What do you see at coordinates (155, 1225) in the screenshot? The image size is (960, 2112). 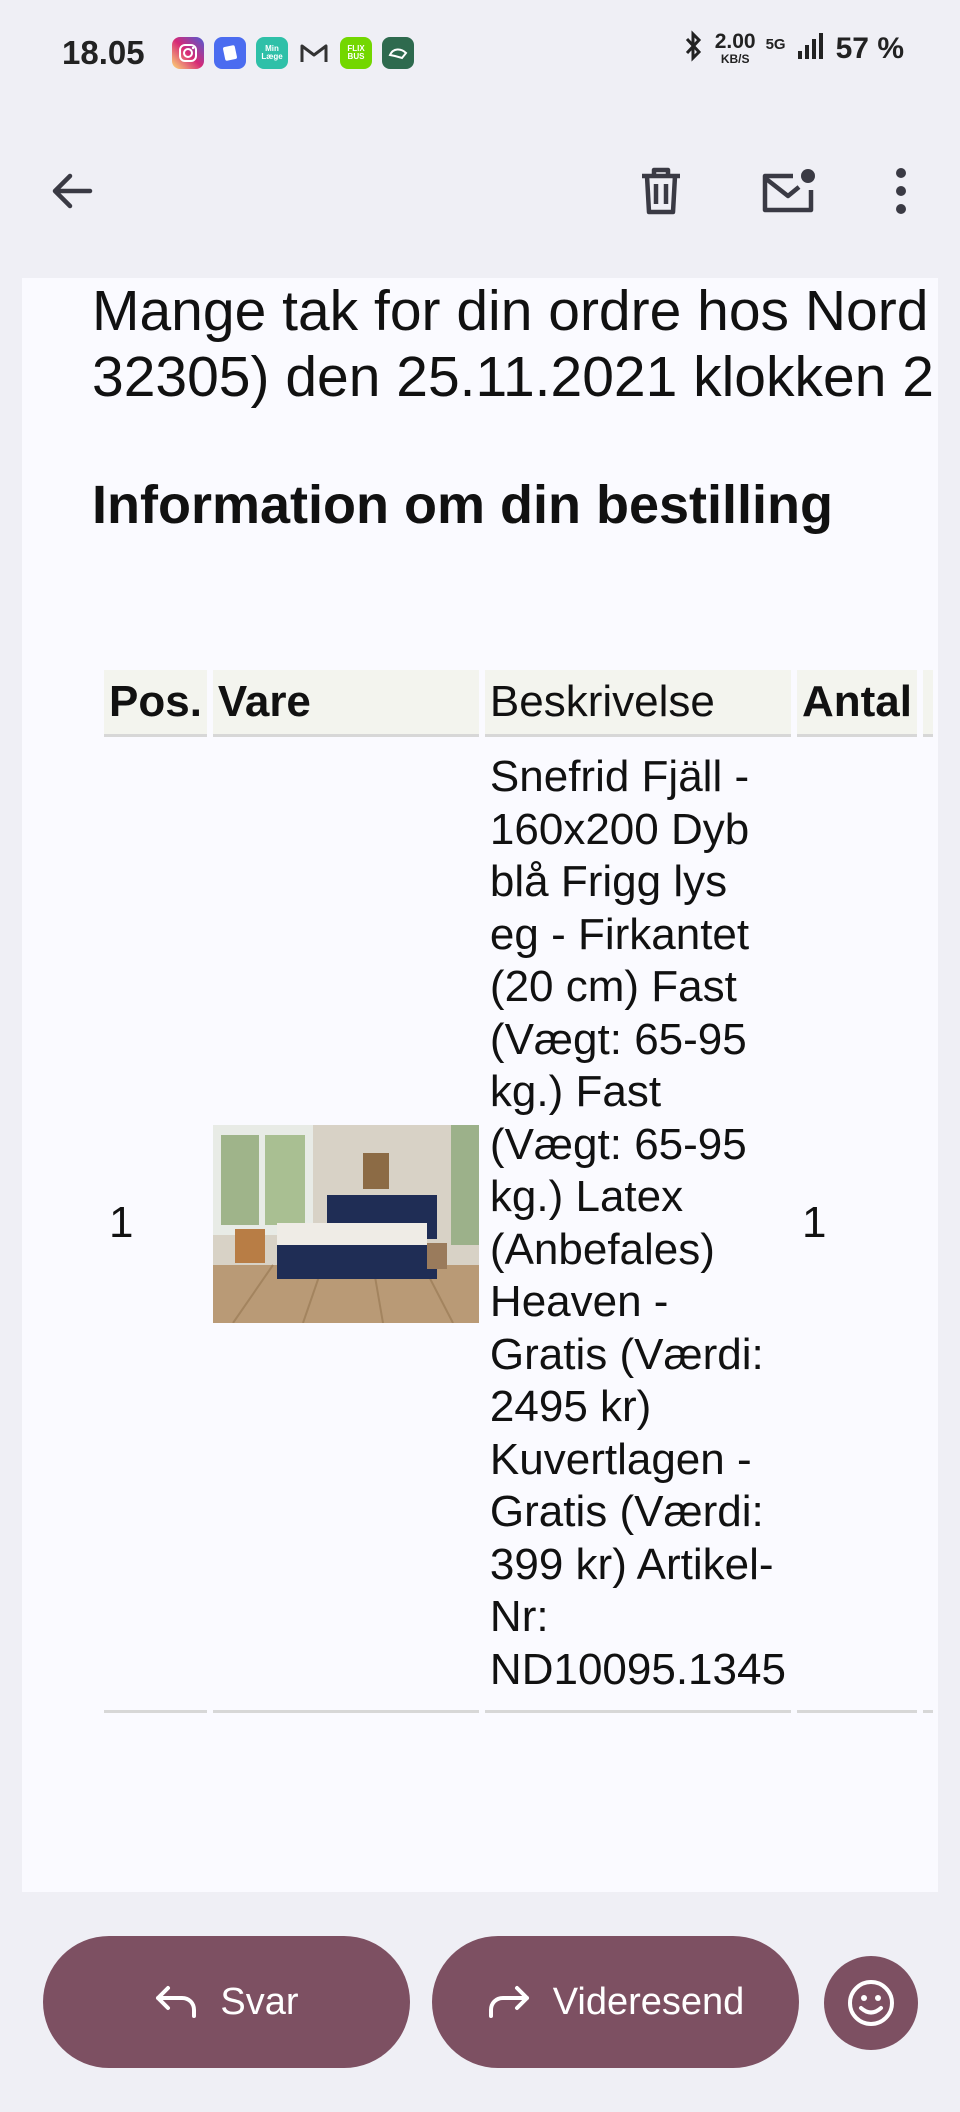 I see `row-pos: 1` at bounding box center [155, 1225].